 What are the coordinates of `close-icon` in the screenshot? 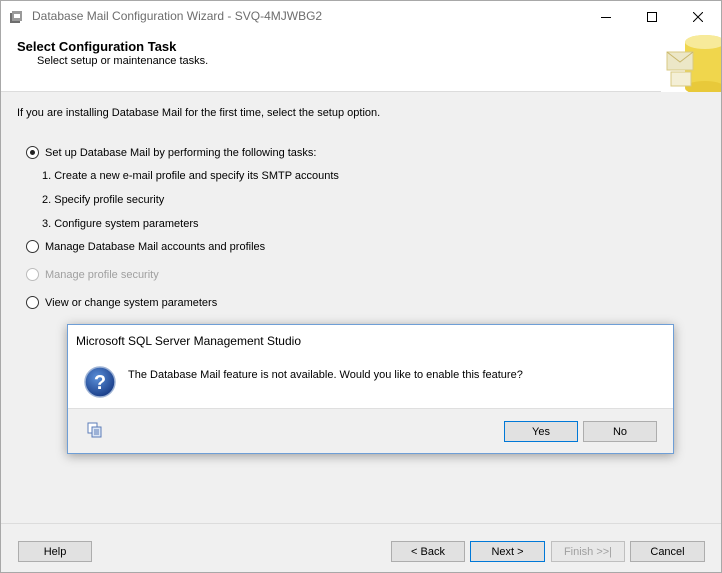 It's located at (698, 16).